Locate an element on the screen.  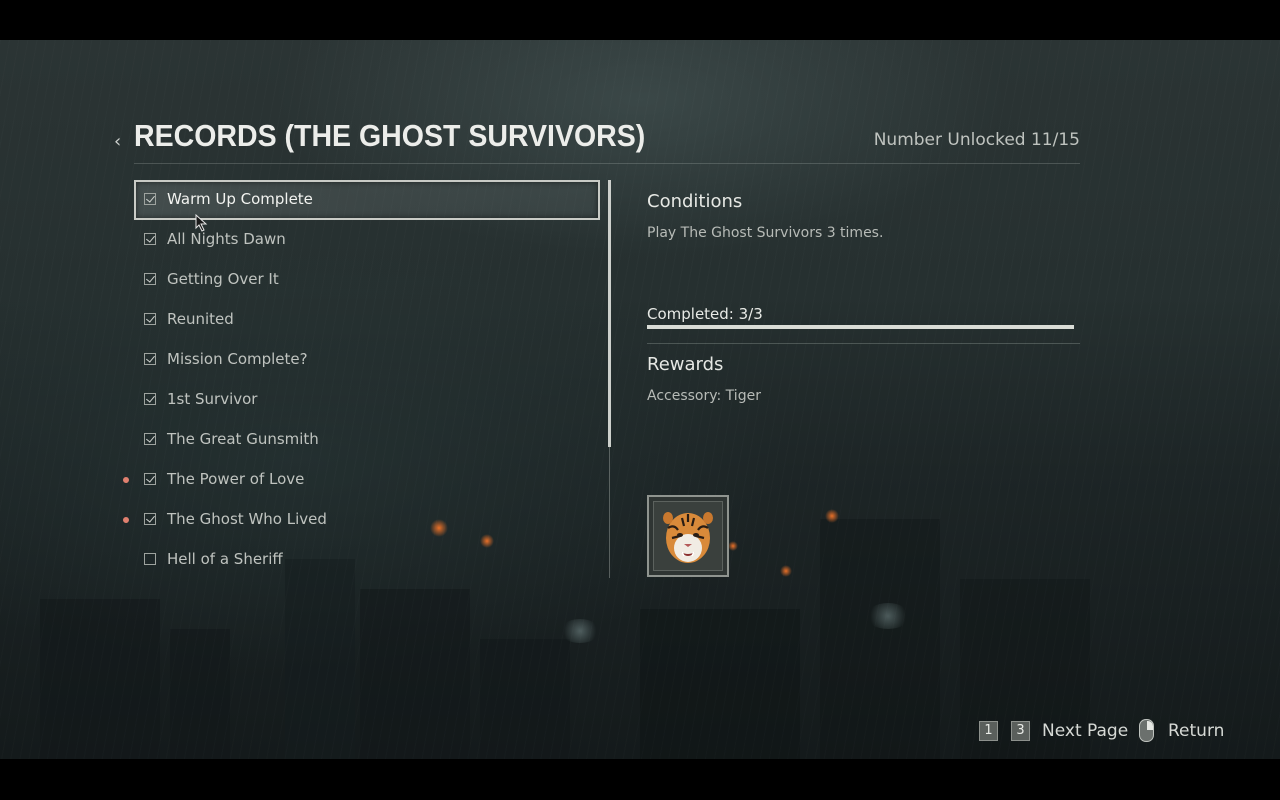
record-label: The Great Gunsmith is located at coordinates (243, 439).